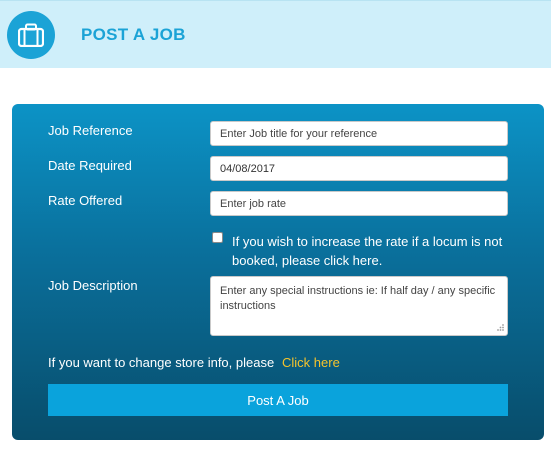 This screenshot has width=551, height=457. What do you see at coordinates (359, 203) in the screenshot?
I see `rate-offered-input` at bounding box center [359, 203].